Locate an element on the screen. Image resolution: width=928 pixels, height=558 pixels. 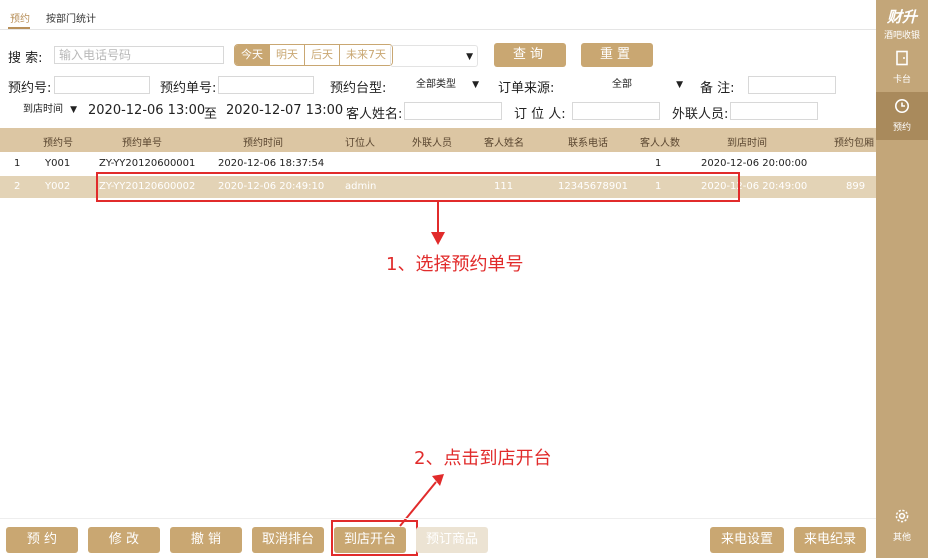
col-reservation-no: 预约号 is located at coordinates (58, 141).